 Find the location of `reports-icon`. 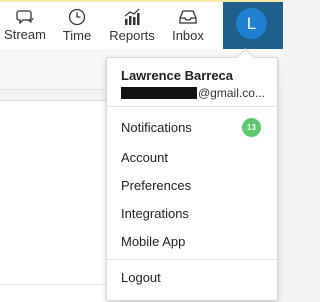

reports-icon is located at coordinates (132, 16).